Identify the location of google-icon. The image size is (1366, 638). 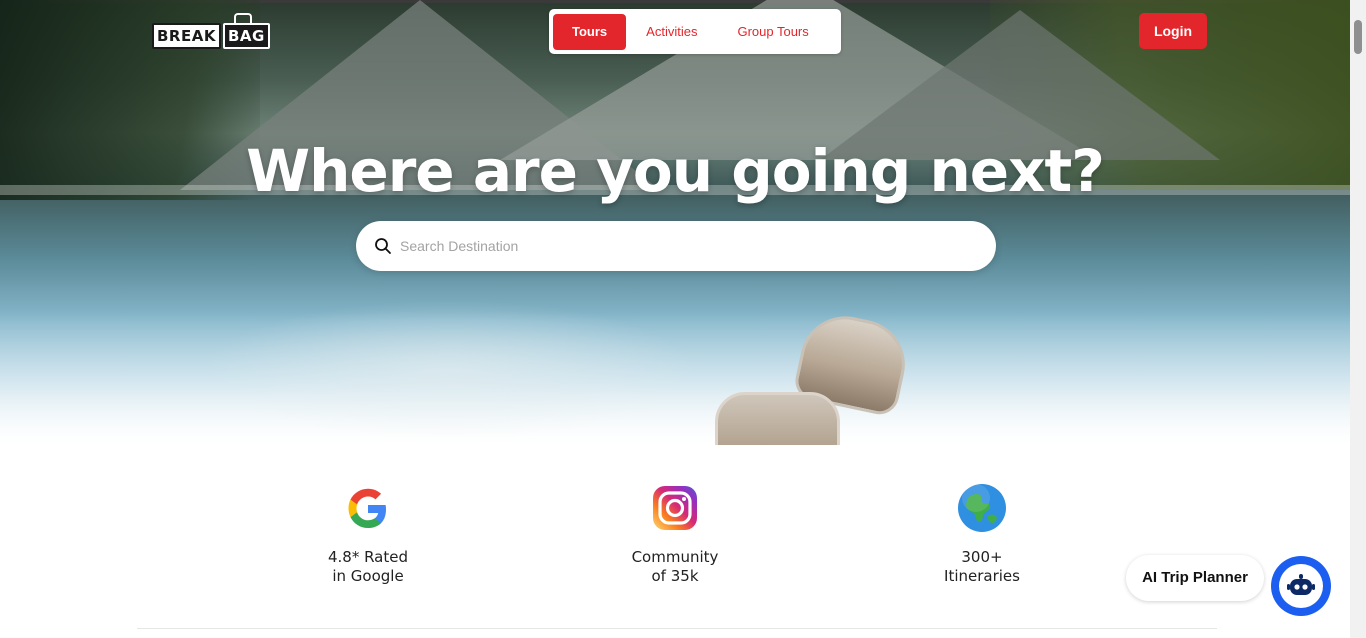
(368, 508).